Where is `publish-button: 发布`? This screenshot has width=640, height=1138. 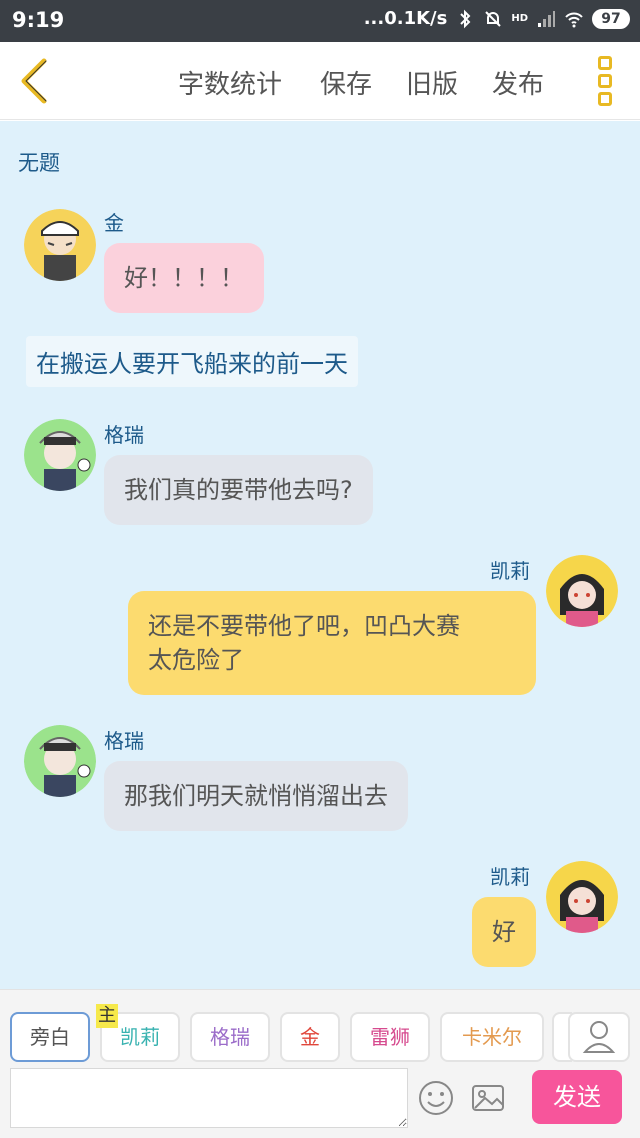 publish-button: 发布 is located at coordinates (518, 82).